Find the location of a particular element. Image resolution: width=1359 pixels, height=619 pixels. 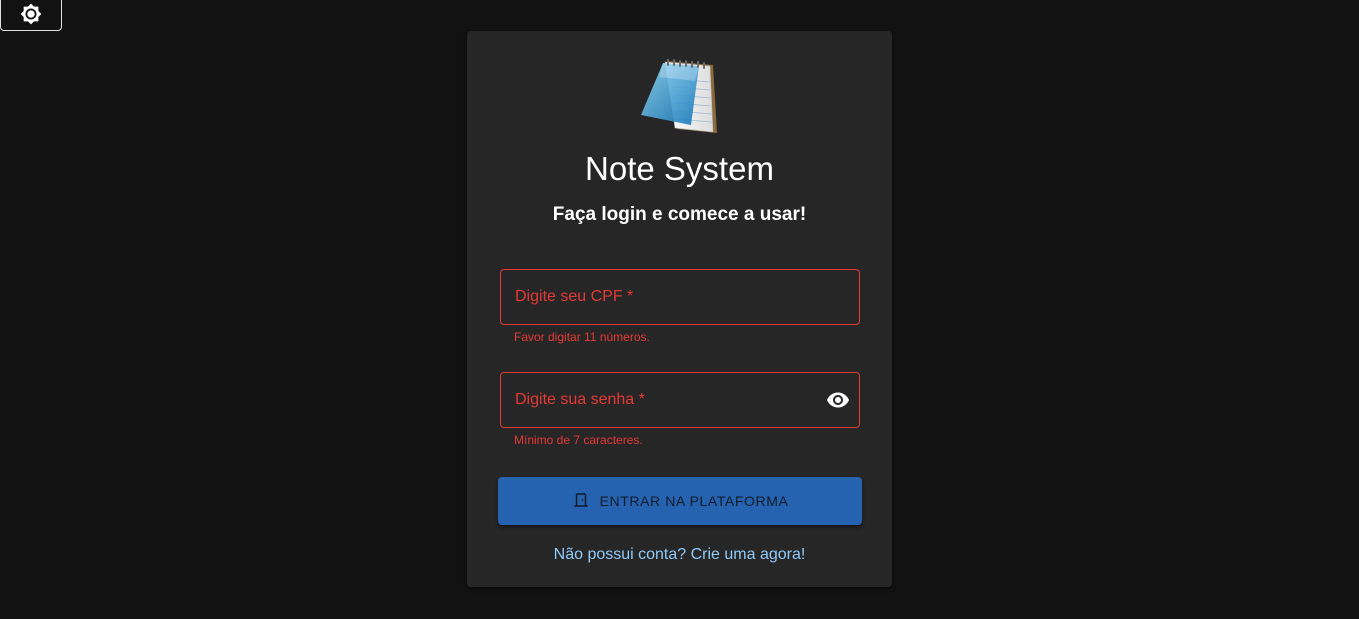

cpf-error-text: Favor digitar 11 números. is located at coordinates (582, 337).